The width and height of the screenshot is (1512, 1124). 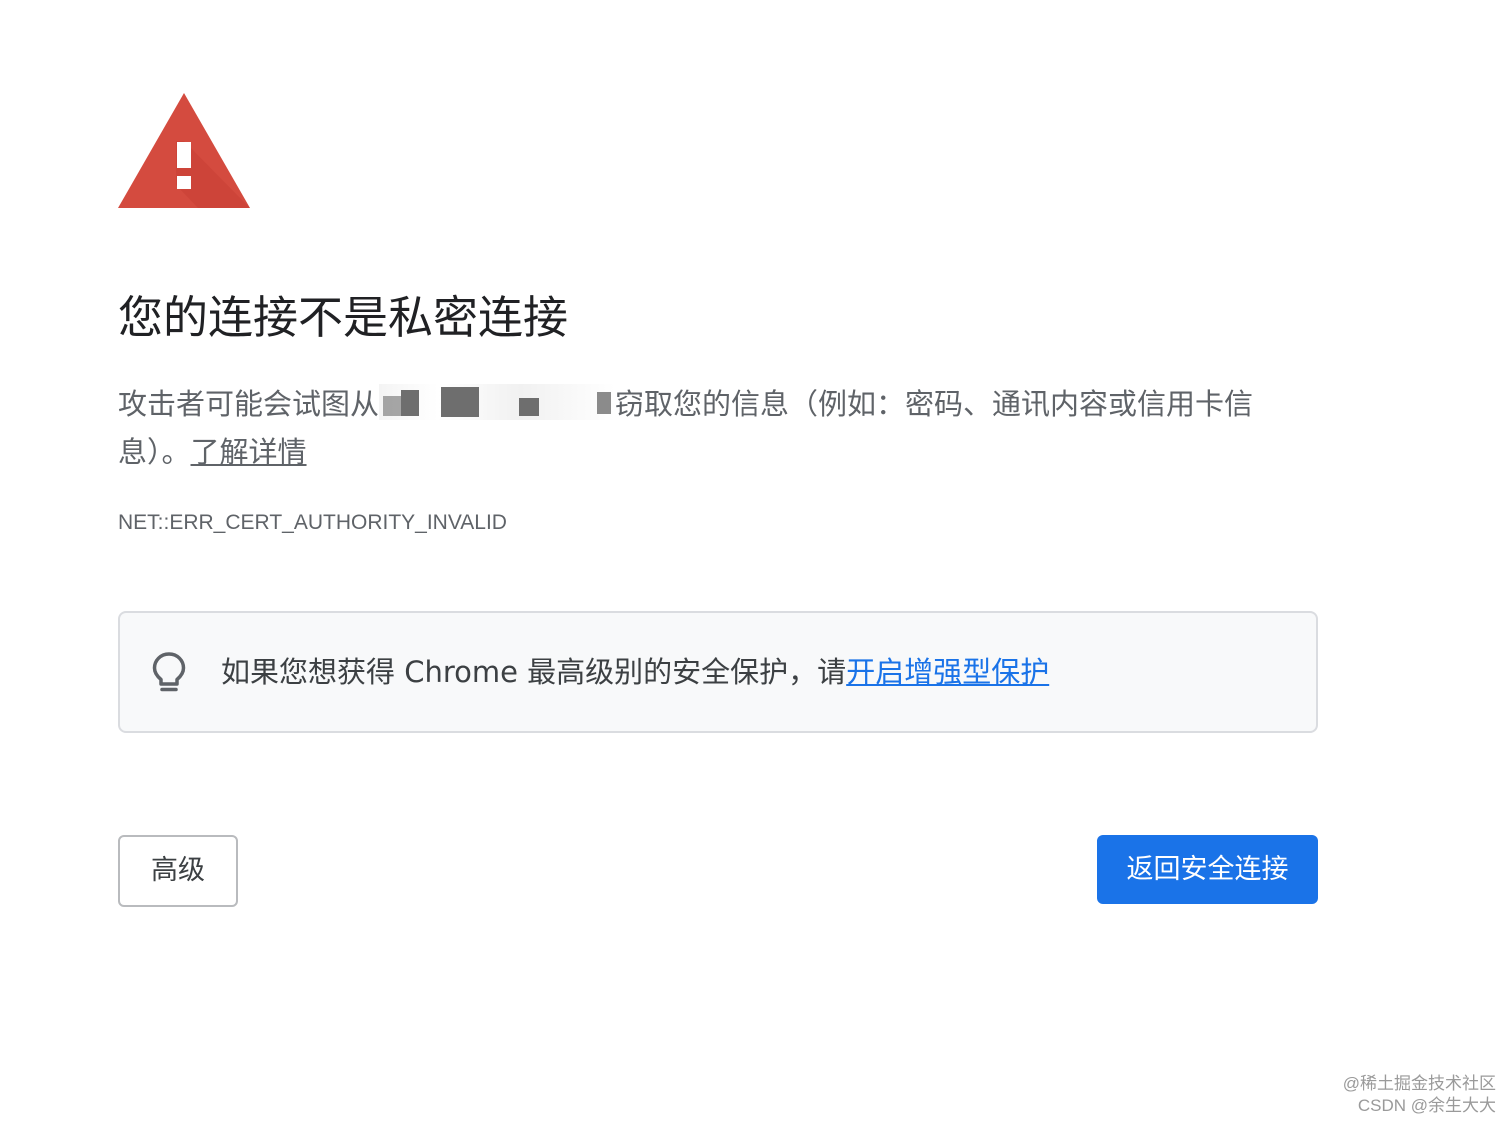 I want to click on tip-text: 如果您想获得 Chrome 最高级别的安全保护，请开启增强型保护, so click(x=635, y=672).